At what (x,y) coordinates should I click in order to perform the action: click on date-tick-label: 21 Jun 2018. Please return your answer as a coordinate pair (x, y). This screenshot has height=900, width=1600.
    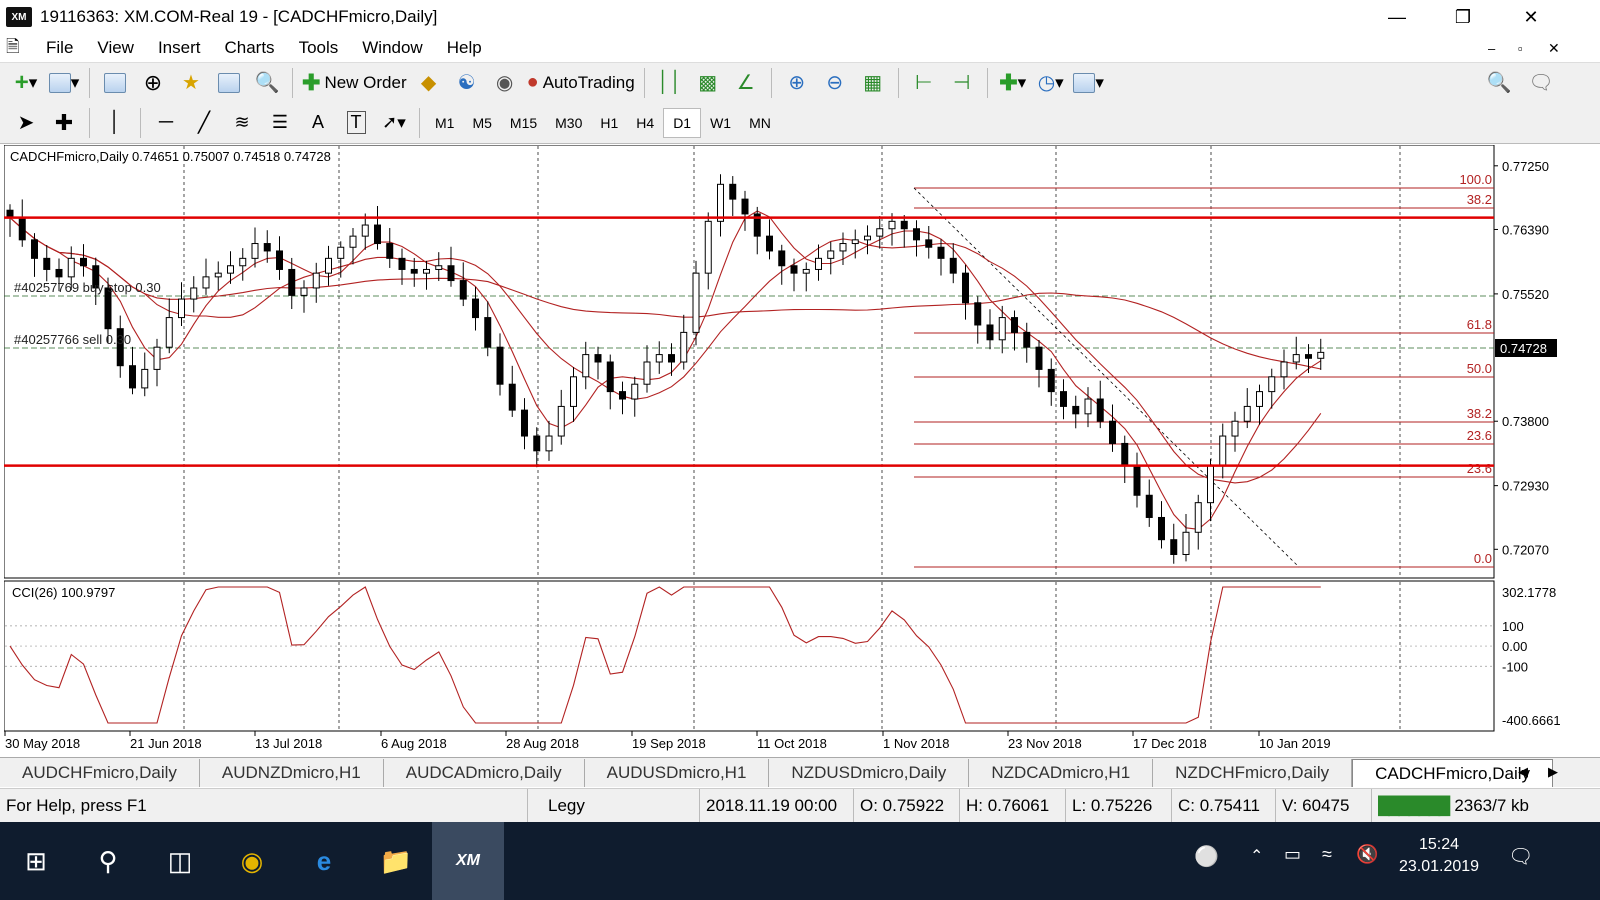
    Looking at the image, I should click on (166, 743).